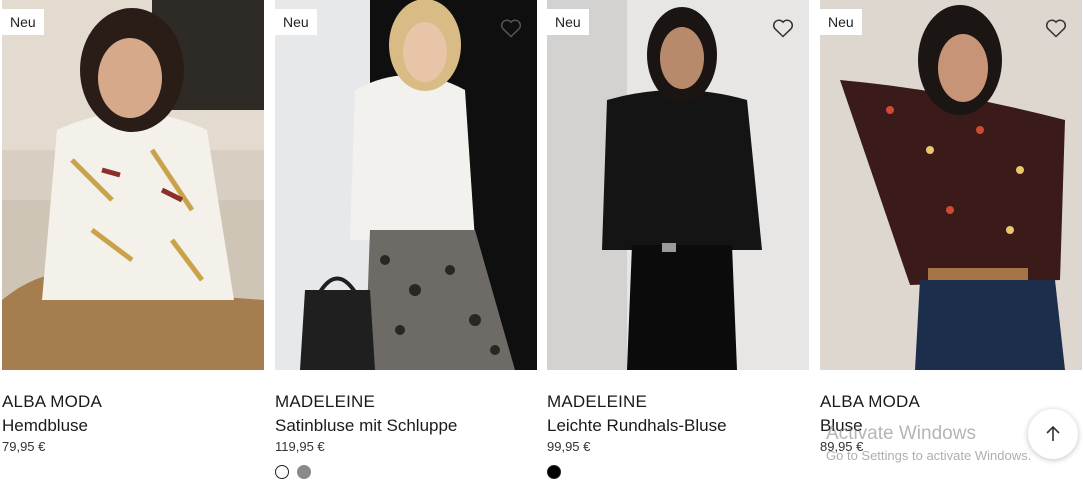 The width and height of the screenshot is (1083, 486). Describe the element at coordinates (637, 426) in the screenshot. I see `product-name: Leichte Rundhals-Bluse` at that location.